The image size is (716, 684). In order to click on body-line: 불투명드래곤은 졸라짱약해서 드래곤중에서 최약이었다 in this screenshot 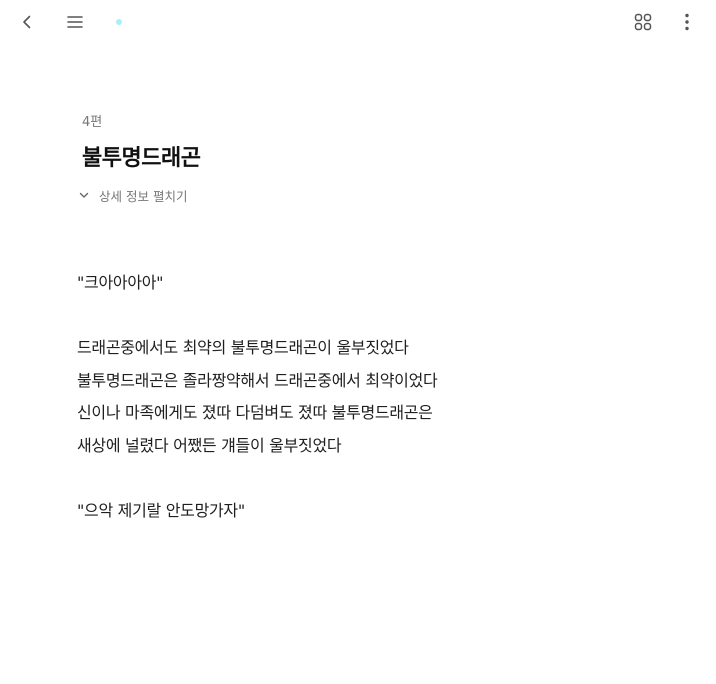, I will do `click(257, 380)`.